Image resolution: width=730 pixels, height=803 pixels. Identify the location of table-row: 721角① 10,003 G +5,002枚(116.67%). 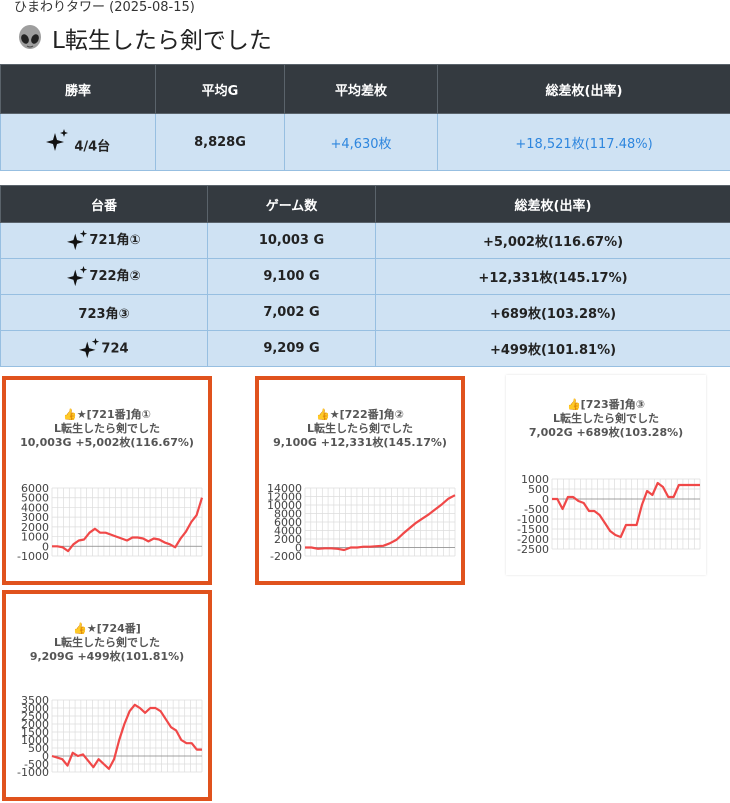
(365, 240).